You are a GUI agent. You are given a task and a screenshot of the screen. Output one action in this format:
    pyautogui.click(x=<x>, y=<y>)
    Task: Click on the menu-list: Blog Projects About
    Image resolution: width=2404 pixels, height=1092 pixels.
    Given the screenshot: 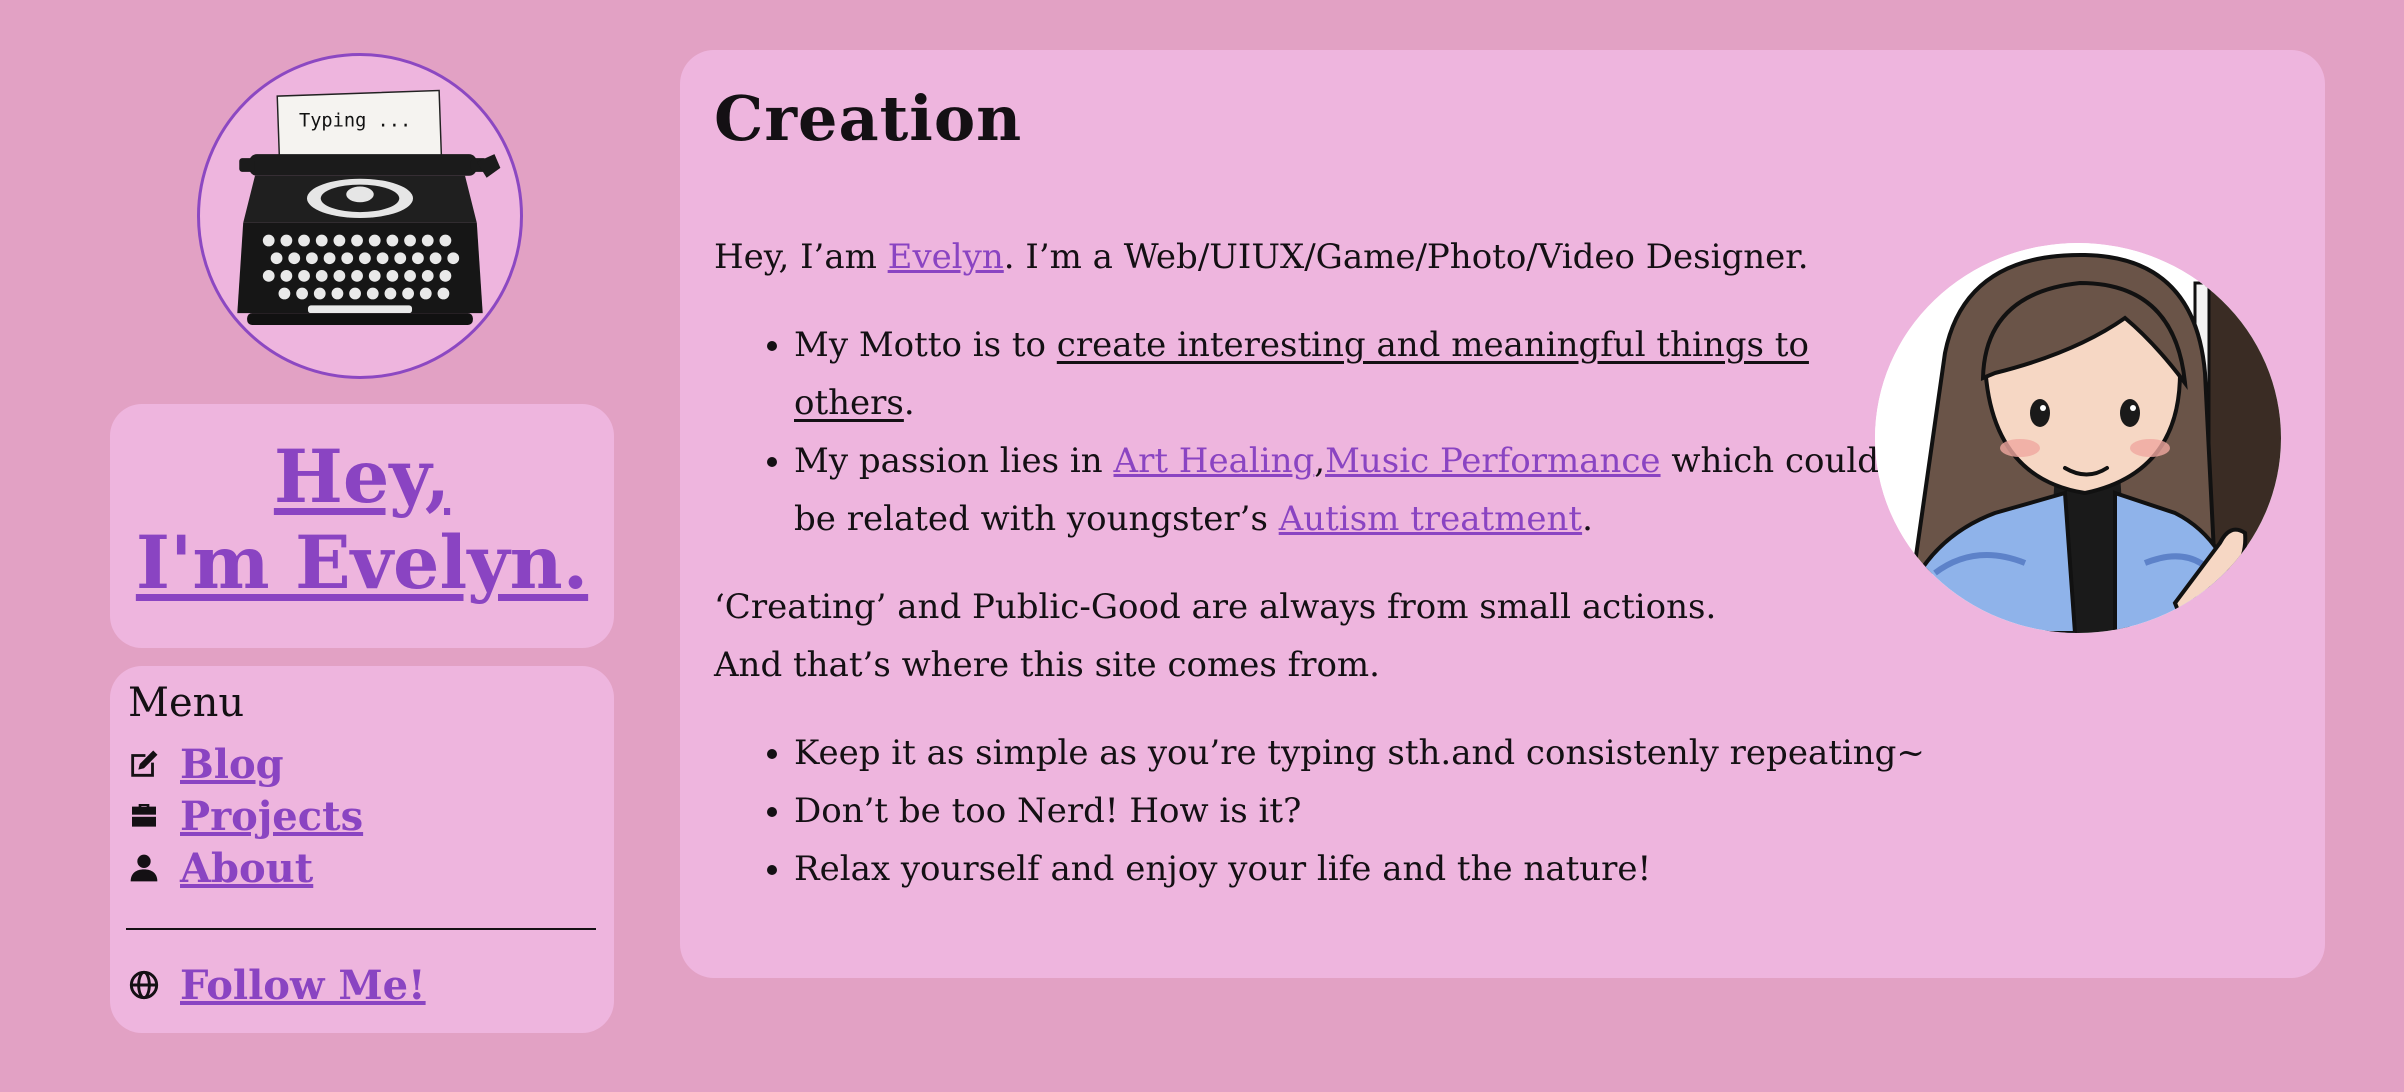 What is the action you would take?
    pyautogui.click(x=244, y=816)
    